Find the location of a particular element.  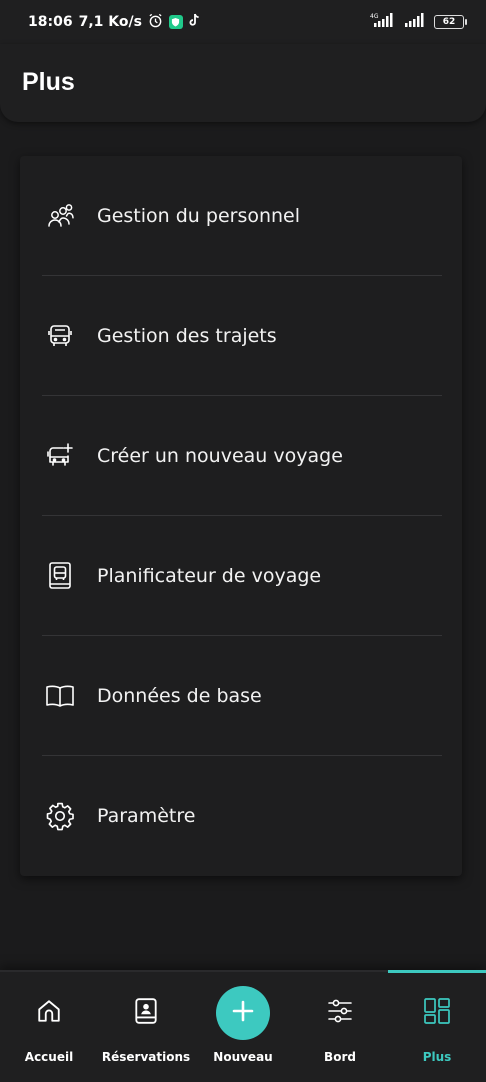

network-label: 4G is located at coordinates (374, 16).